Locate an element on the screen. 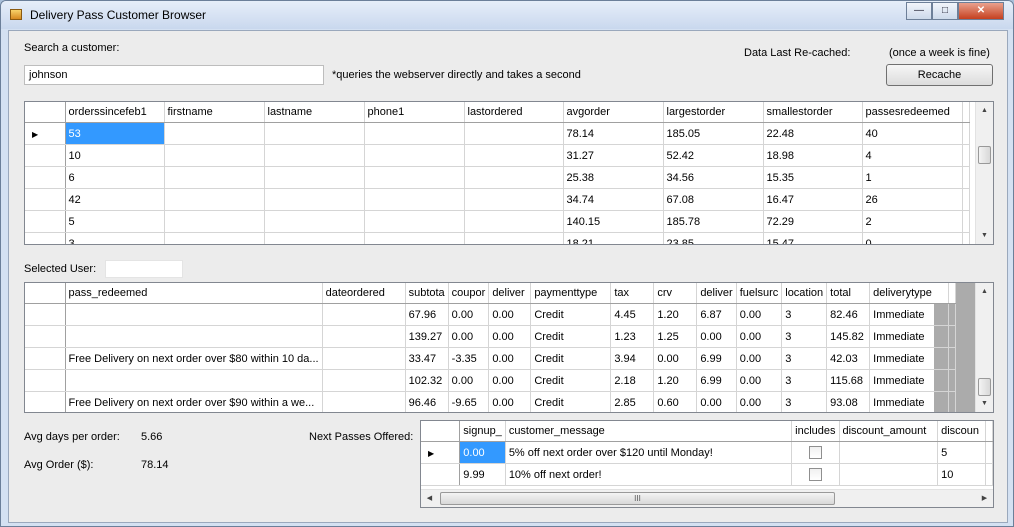  table-cell: 53 is located at coordinates (115, 133).